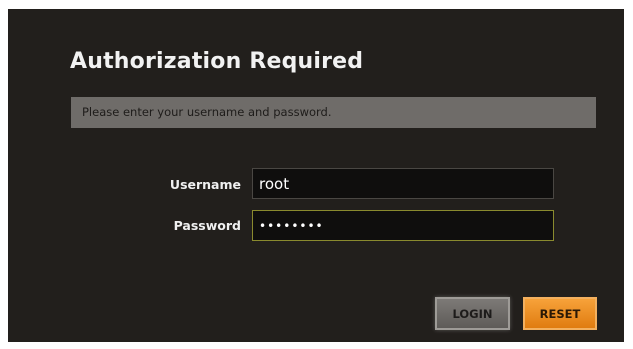 Image resolution: width=633 pixels, height=349 pixels. What do you see at coordinates (205, 184) in the screenshot?
I see `username-label: Username` at bounding box center [205, 184].